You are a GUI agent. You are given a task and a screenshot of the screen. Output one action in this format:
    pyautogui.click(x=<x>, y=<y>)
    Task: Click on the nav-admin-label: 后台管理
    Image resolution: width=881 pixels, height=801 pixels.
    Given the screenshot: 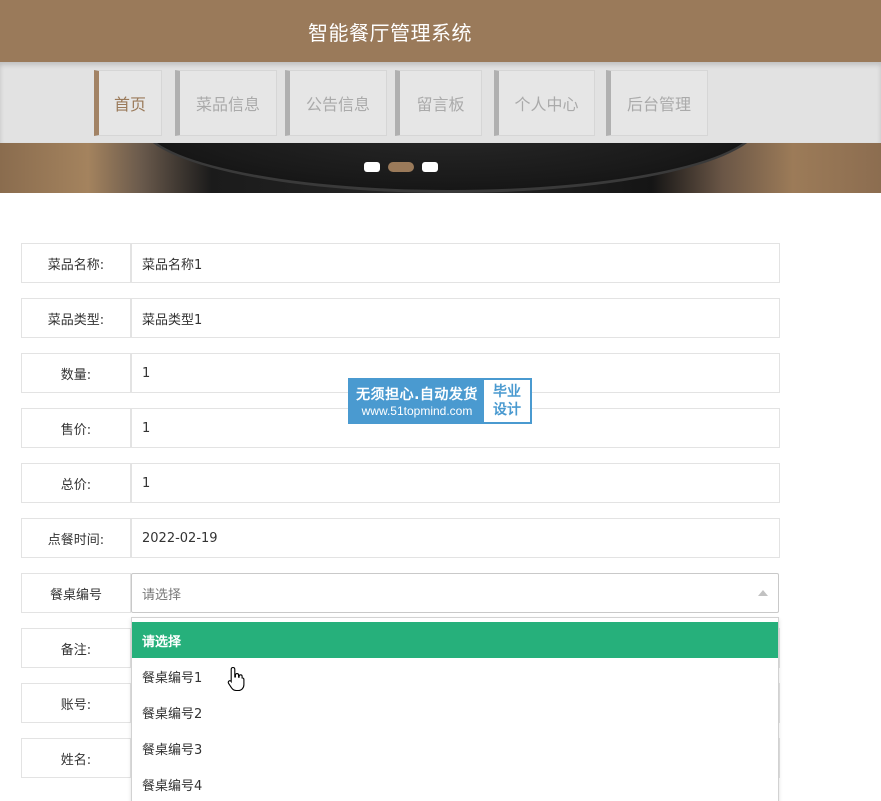 What is the action you would take?
    pyautogui.click(x=658, y=104)
    